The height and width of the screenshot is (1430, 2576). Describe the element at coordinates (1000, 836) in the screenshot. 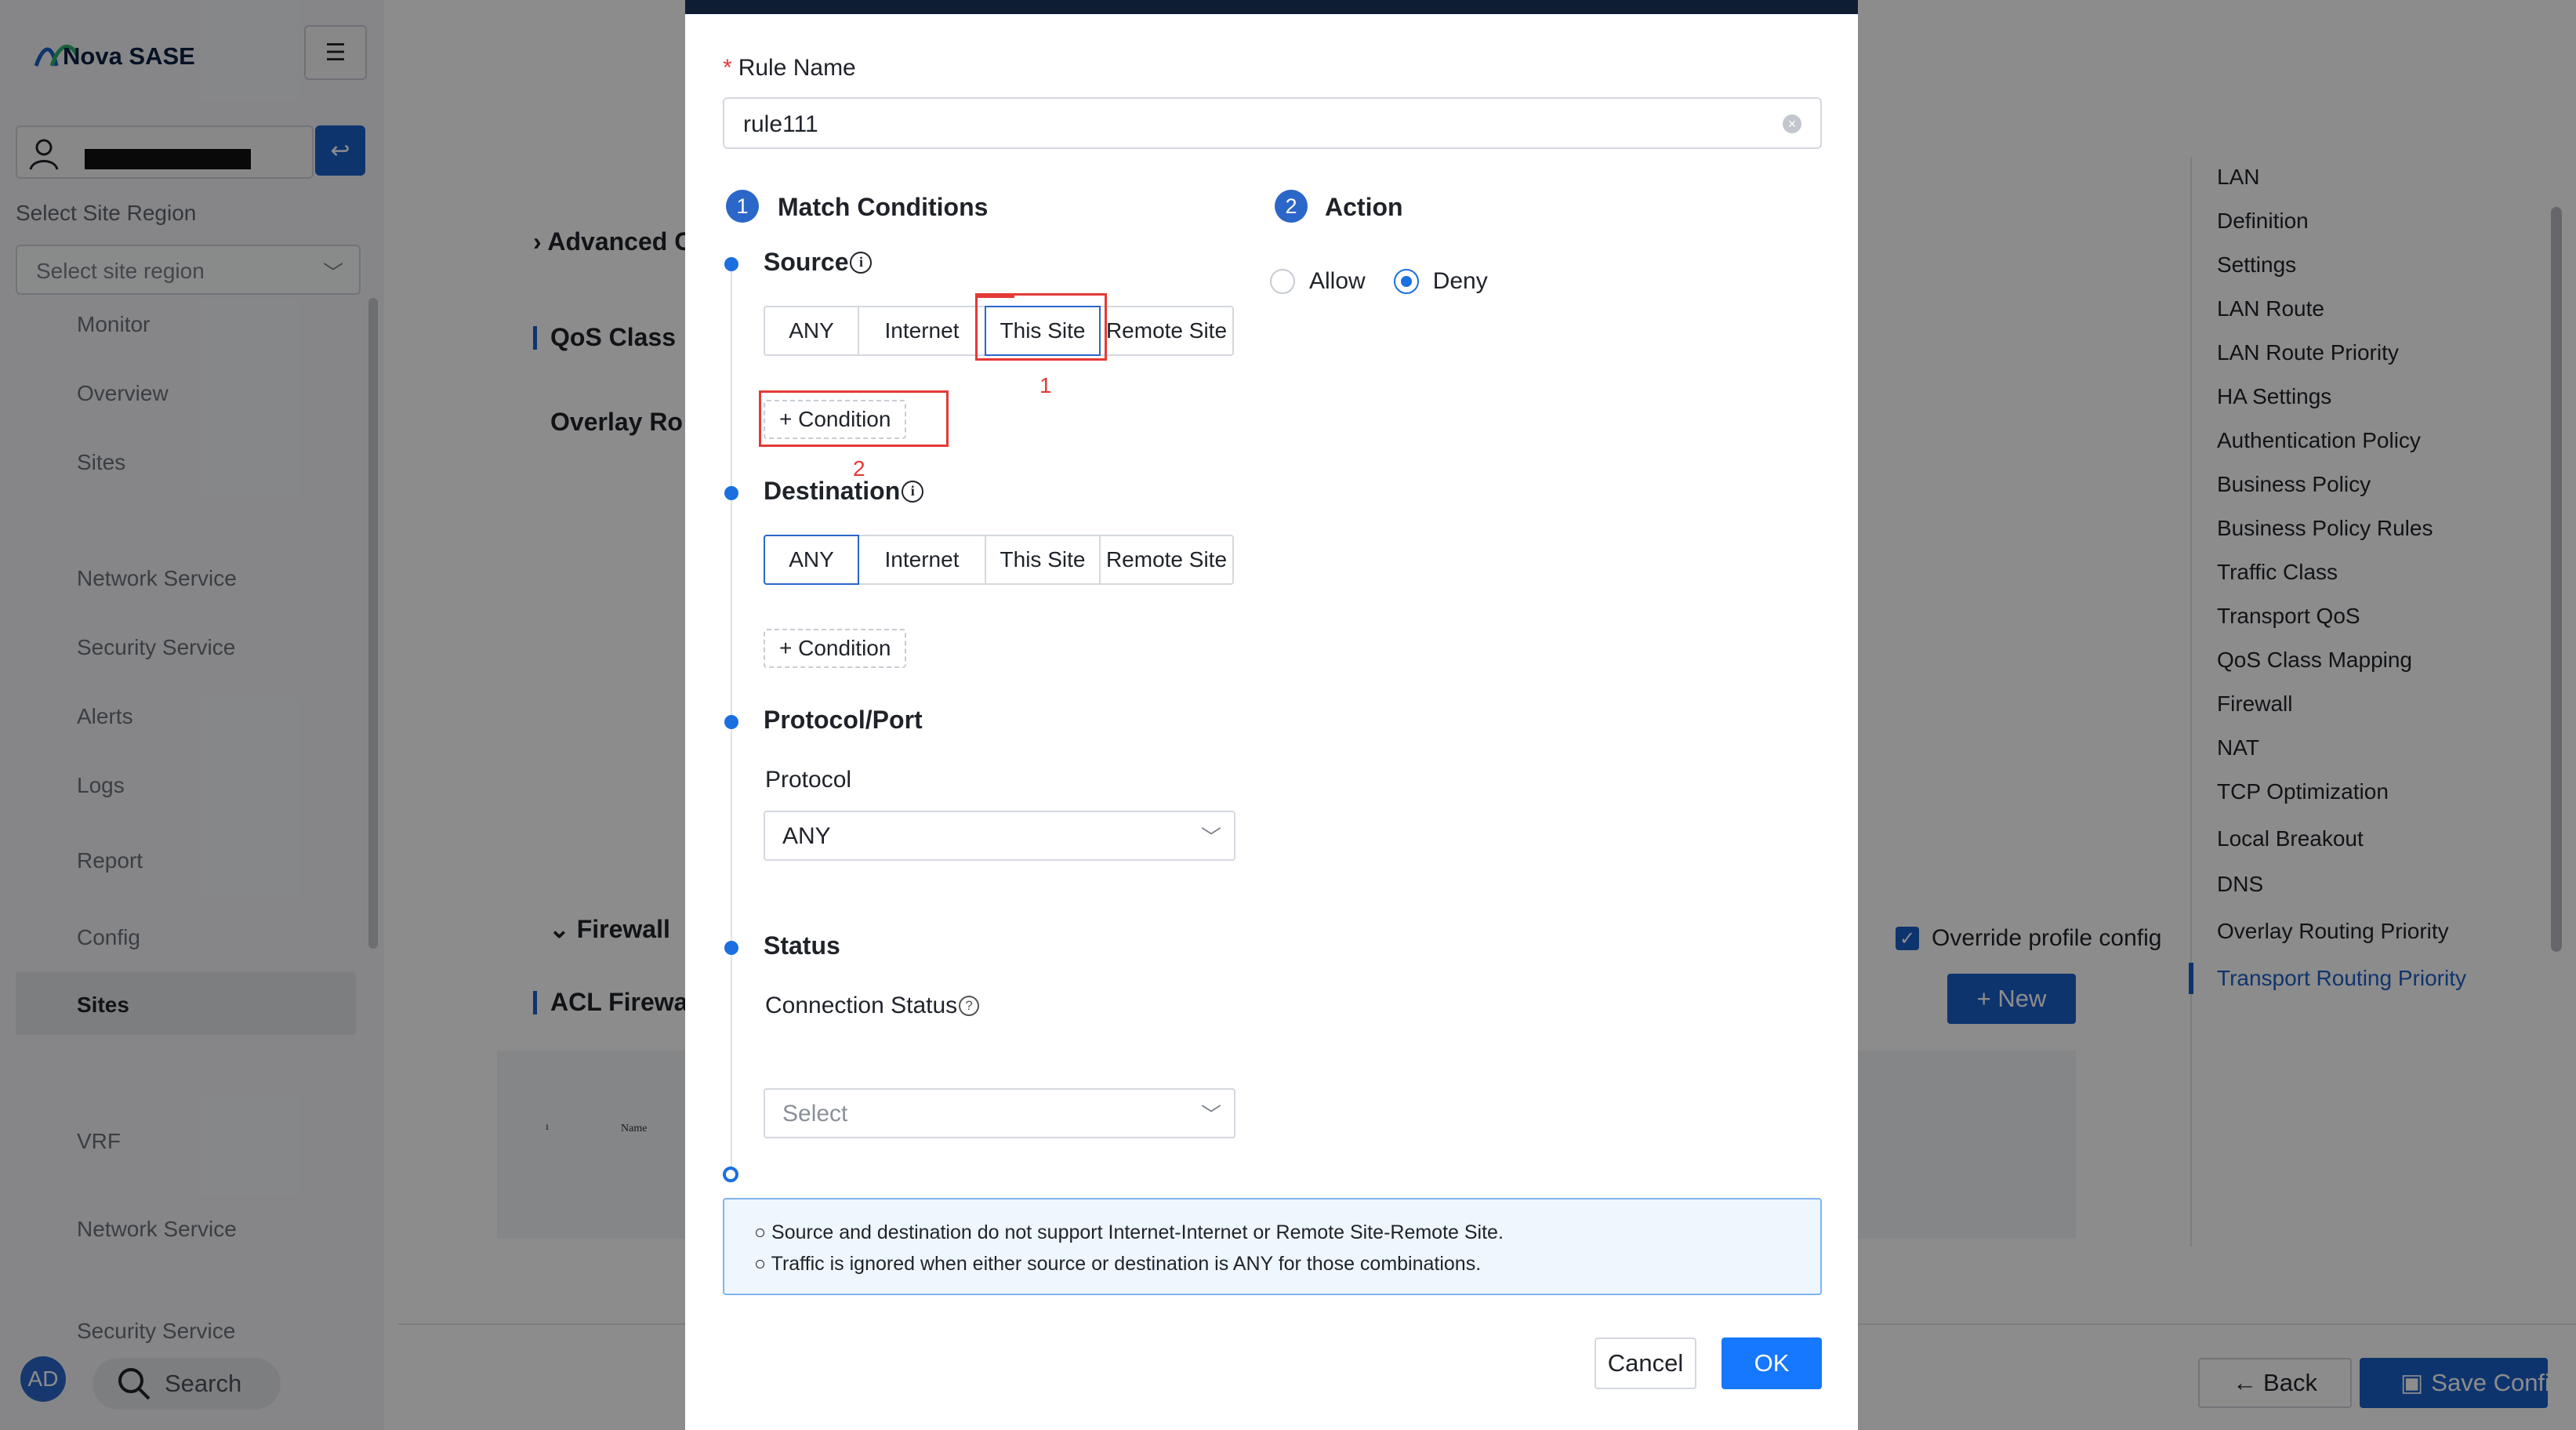

I see `protocol-select: ANY ﹀` at that location.